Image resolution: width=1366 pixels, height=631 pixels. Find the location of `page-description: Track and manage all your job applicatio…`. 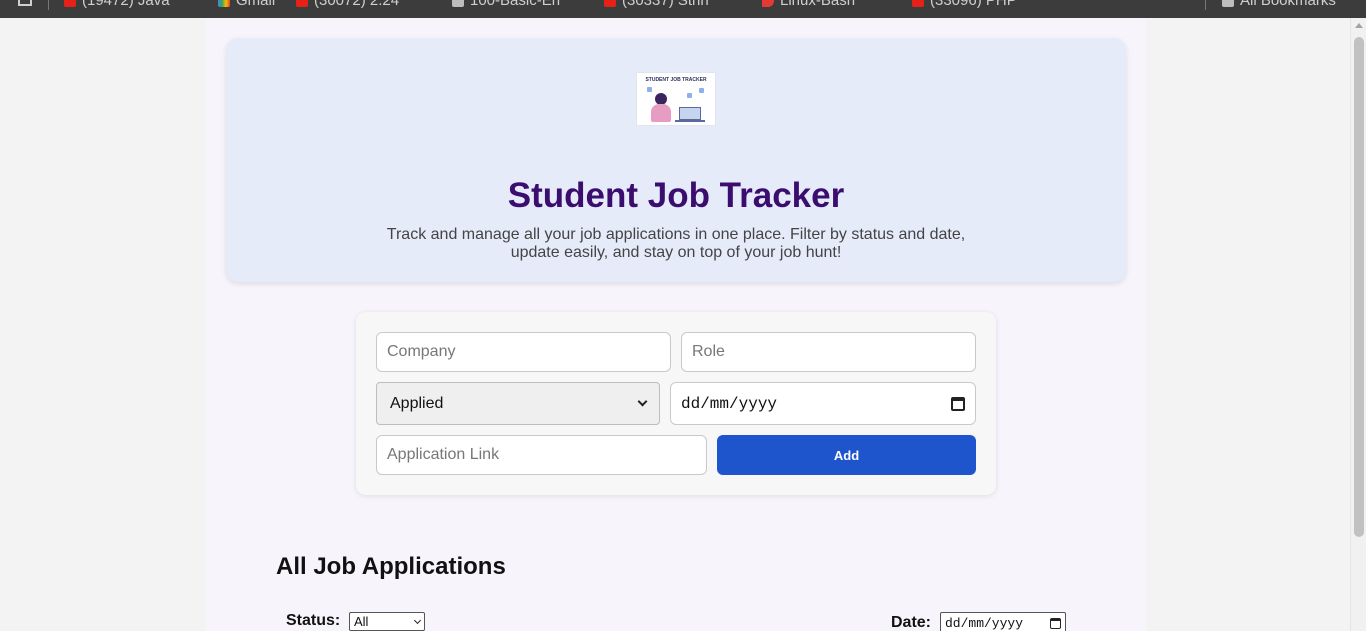

page-description: Track and manage all your job applicatio… is located at coordinates (676, 243).